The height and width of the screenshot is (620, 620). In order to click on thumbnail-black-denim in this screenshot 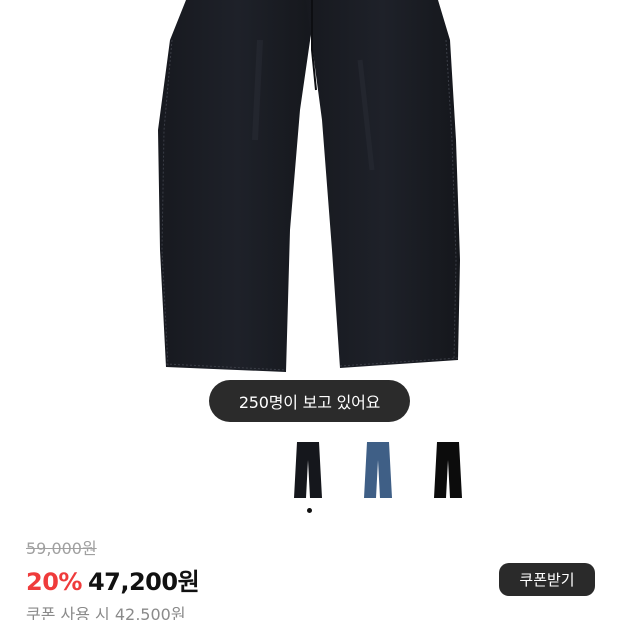, I will do `click(308, 472)`.